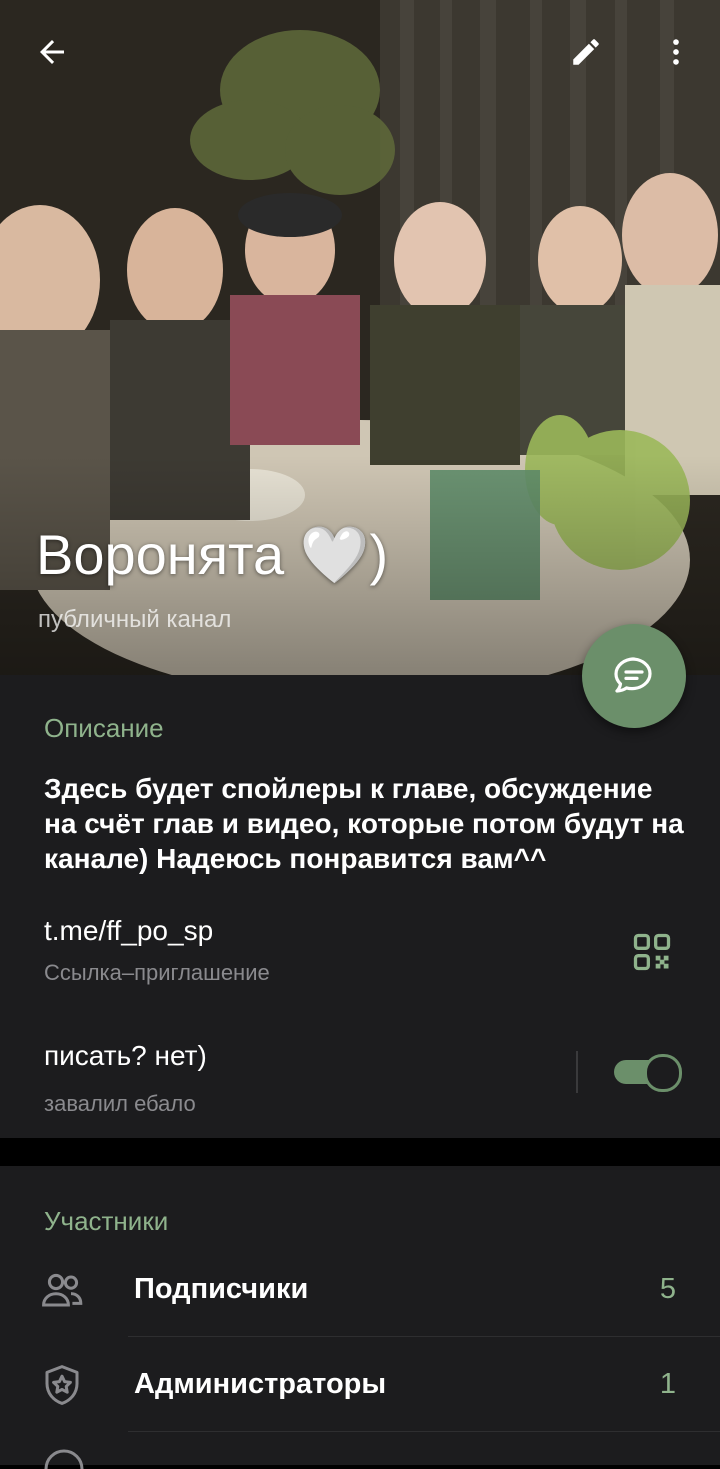 The width and height of the screenshot is (720, 1469). I want to click on shield-star-icon, so click(62, 1385).